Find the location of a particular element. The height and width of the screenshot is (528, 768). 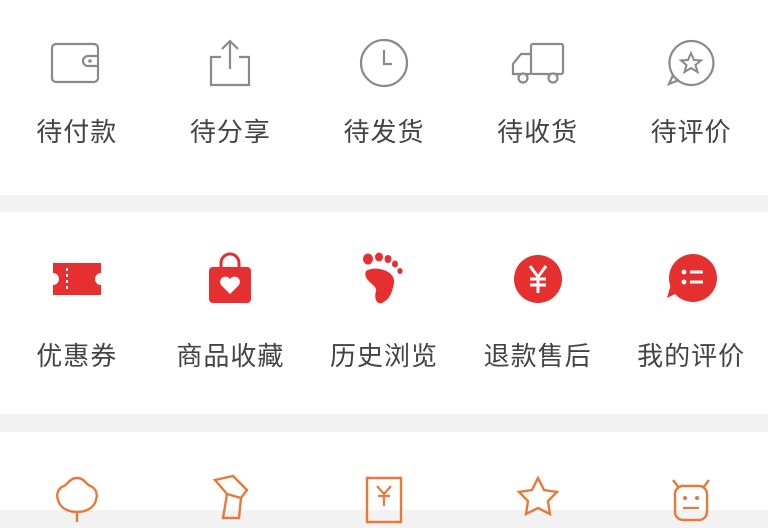

shopping-bag-heart-icon is located at coordinates (230, 279).